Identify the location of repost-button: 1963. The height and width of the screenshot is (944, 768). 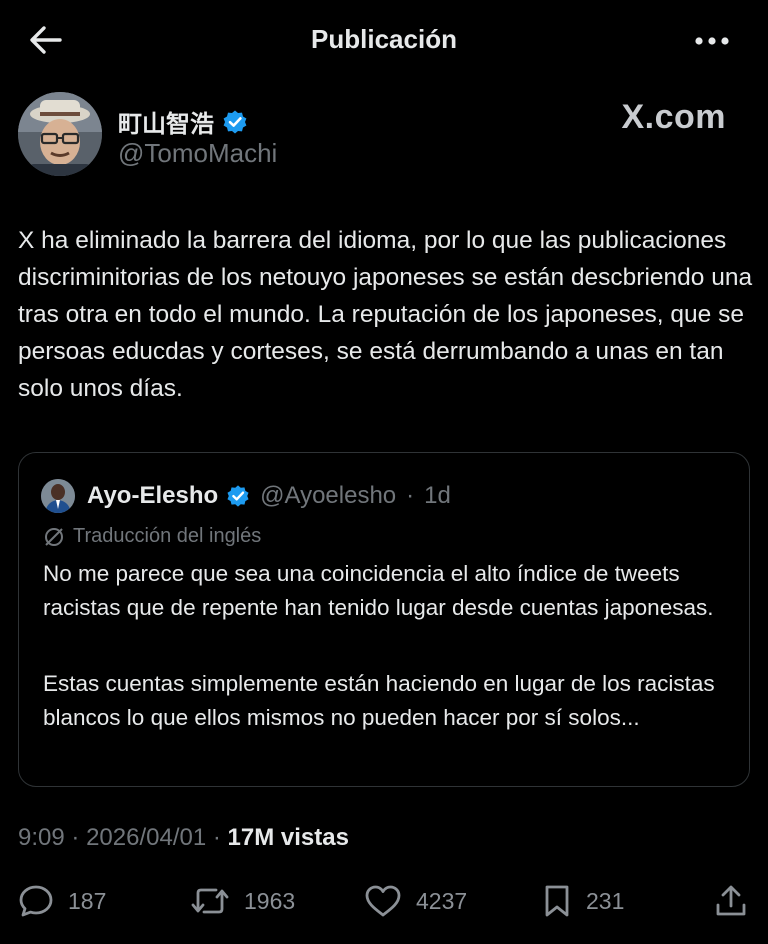
(242, 901).